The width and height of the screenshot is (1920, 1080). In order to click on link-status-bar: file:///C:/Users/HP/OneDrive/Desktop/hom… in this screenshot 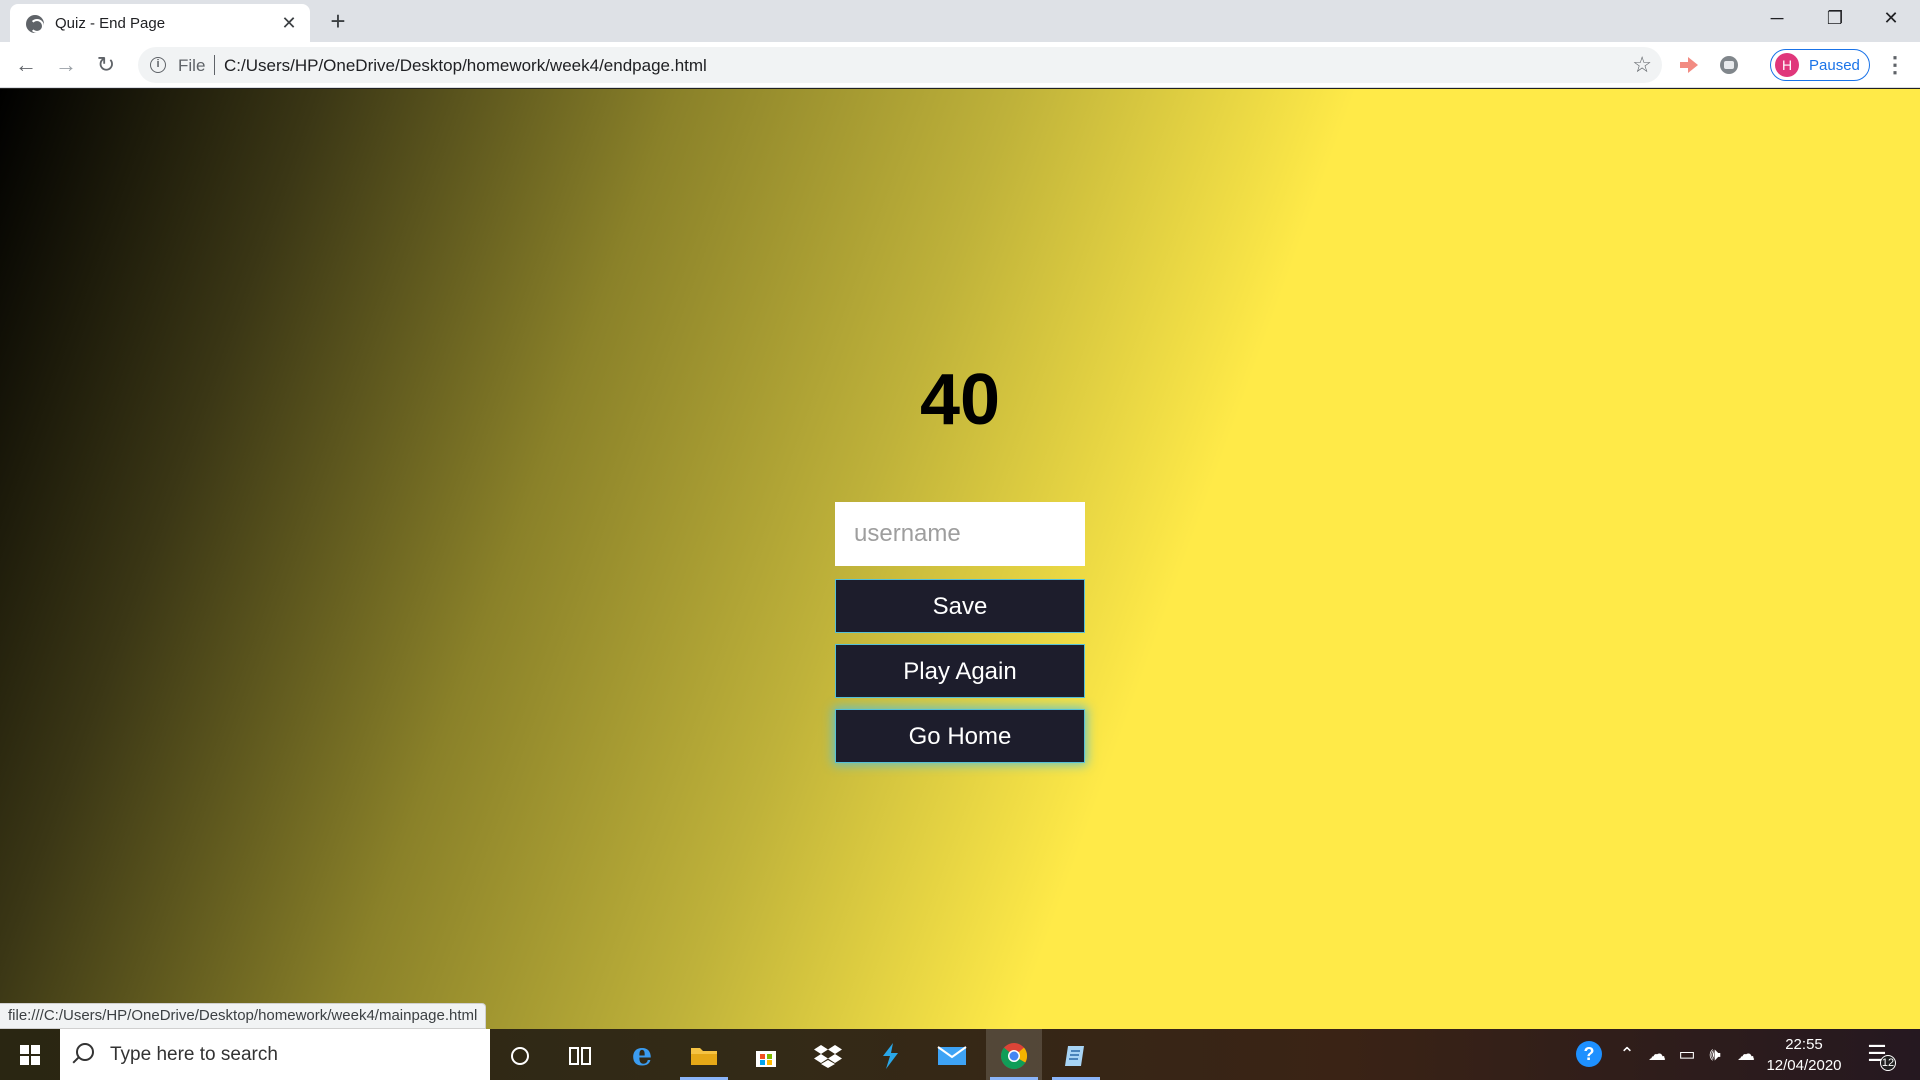, I will do `click(243, 1016)`.